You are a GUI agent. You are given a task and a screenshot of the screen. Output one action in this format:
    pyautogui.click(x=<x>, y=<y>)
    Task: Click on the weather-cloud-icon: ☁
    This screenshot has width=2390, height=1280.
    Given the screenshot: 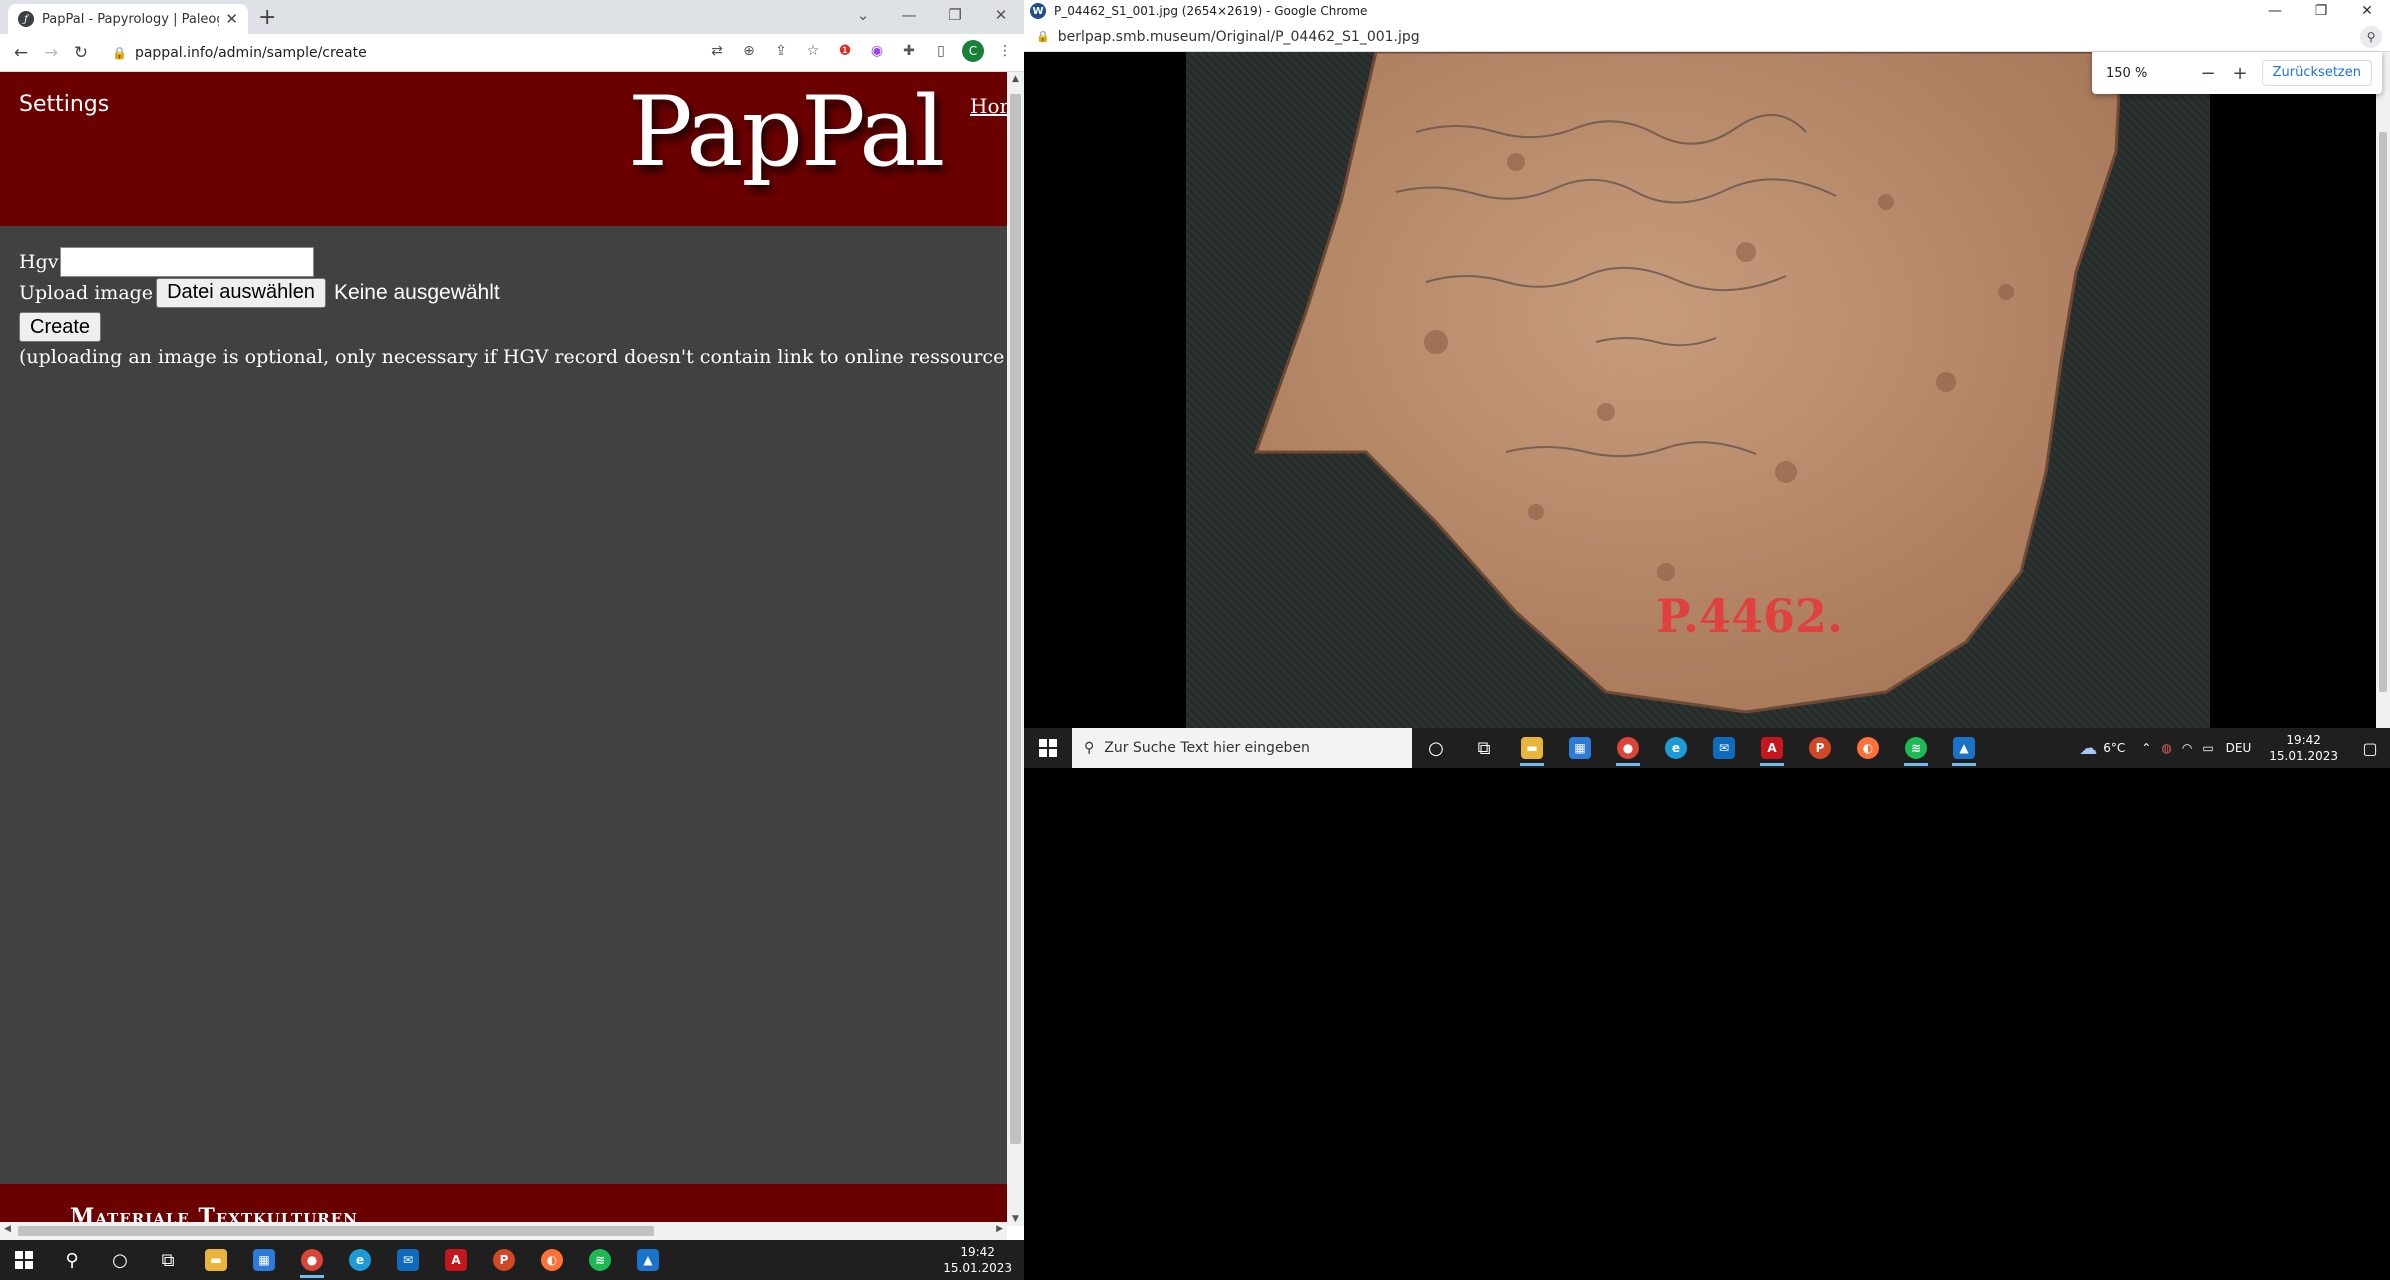 What is the action you would take?
    pyautogui.click(x=2088, y=748)
    